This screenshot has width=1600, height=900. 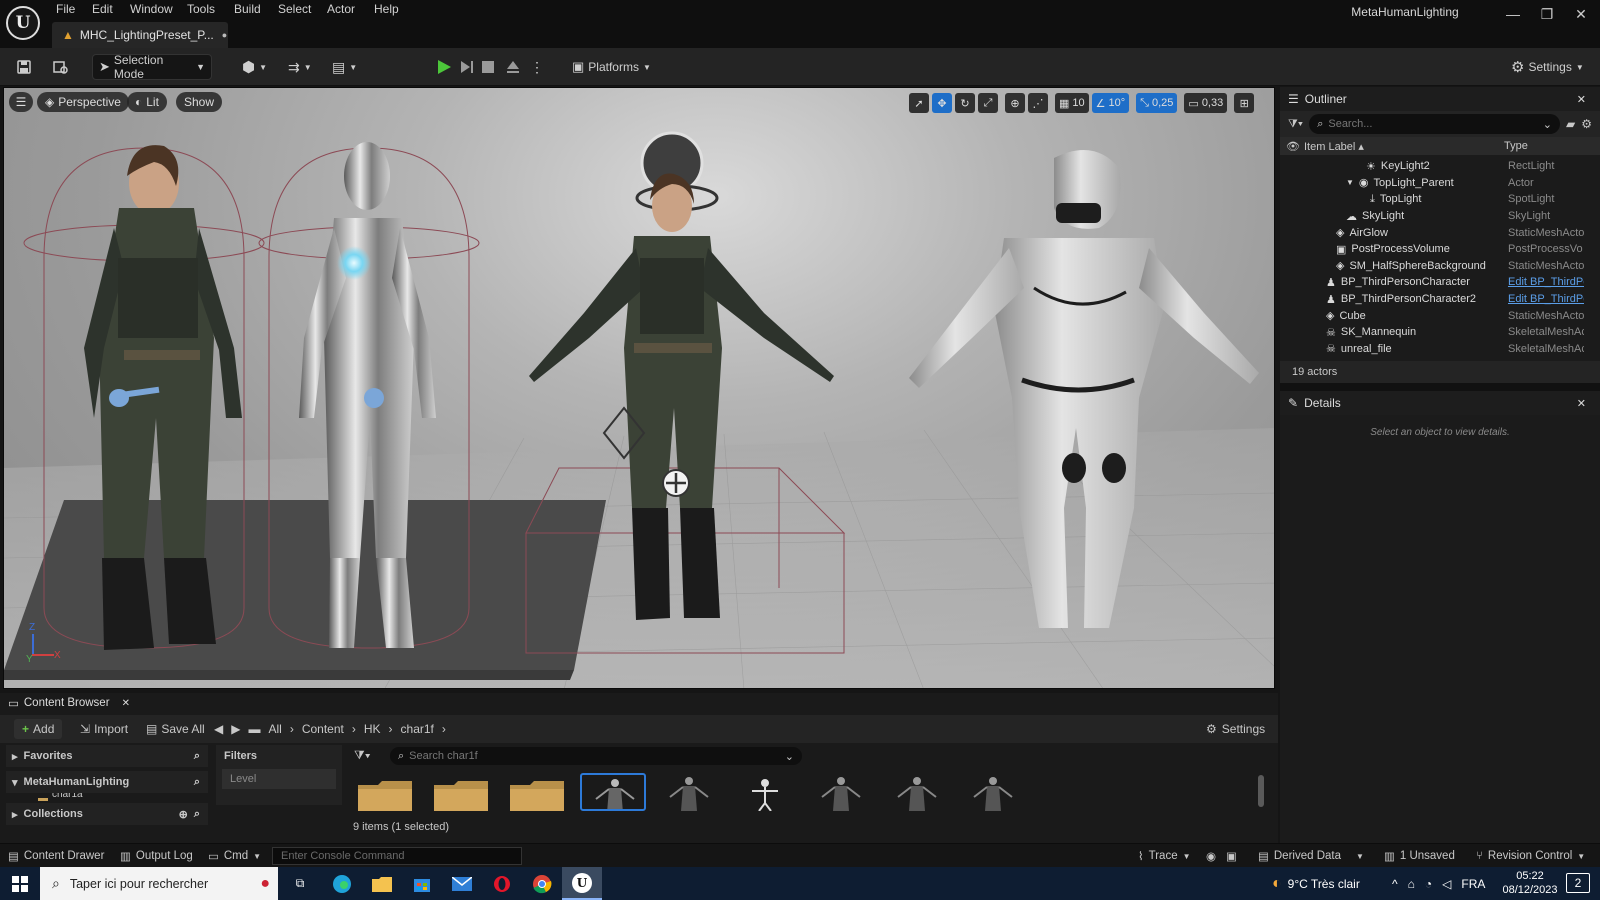 I want to click on volume-icon: ◁, so click(x=1446, y=884).